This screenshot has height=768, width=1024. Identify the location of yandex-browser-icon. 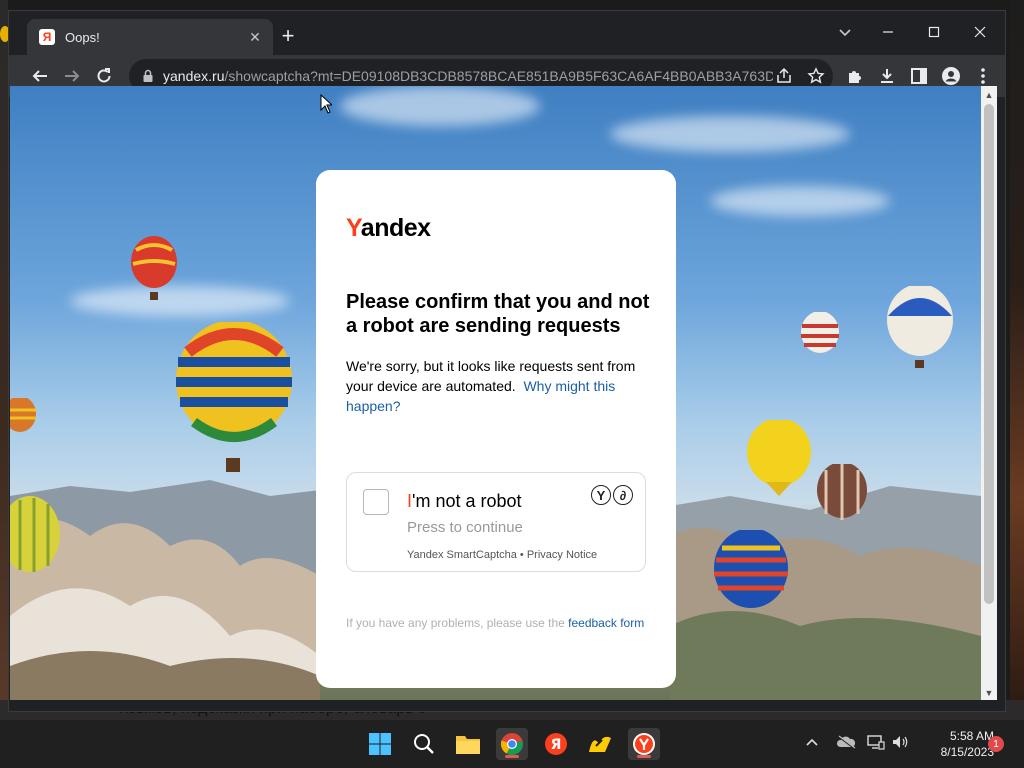
(644, 744).